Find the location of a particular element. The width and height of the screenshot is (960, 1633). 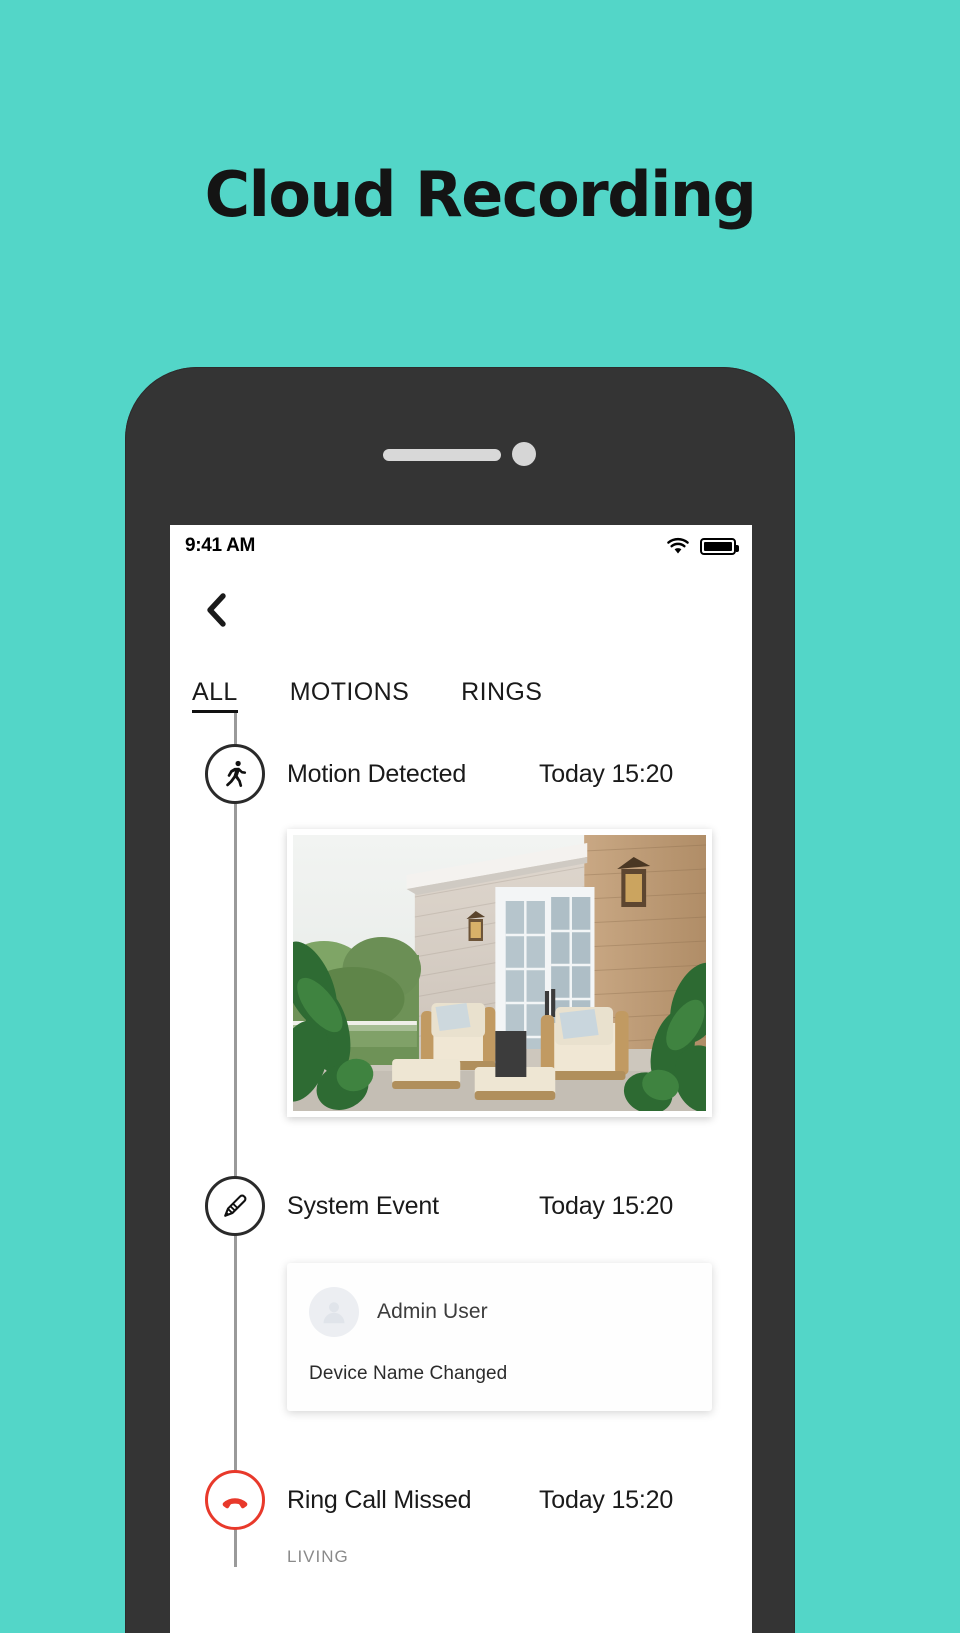

system-event-time: Today 15:20 is located at coordinates (606, 1205).